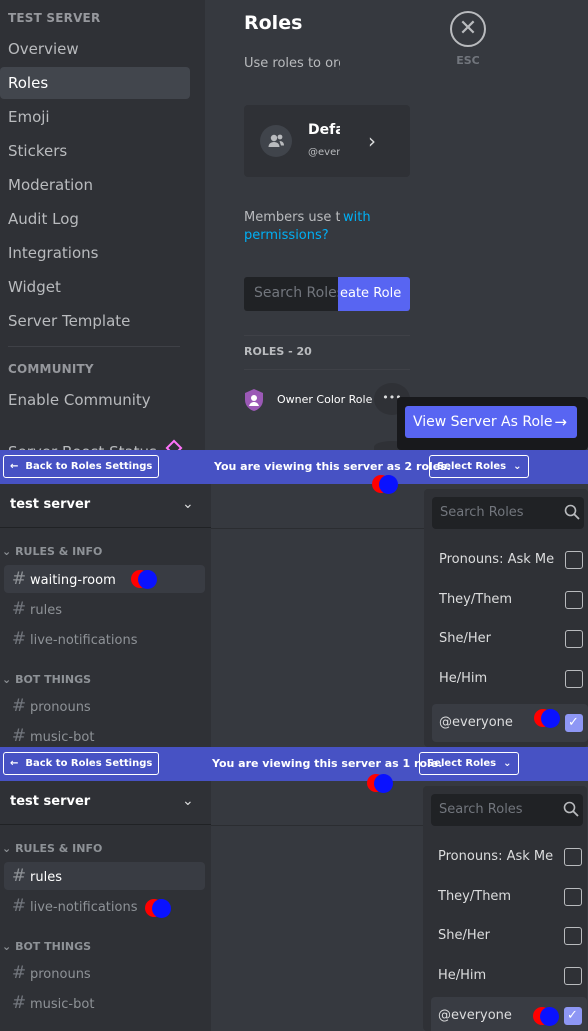 This screenshot has height=1031, width=588. What do you see at coordinates (95, 49) in the screenshot?
I see `sidebar-item-overview: Overview` at bounding box center [95, 49].